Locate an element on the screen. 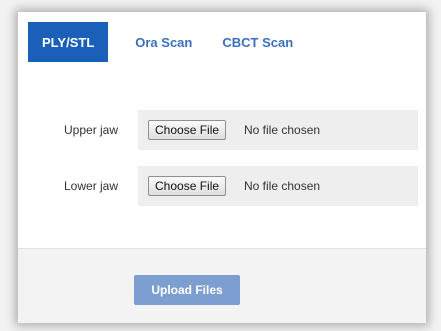  upper-jaw-choose-file-button: Choose File is located at coordinates (187, 130).